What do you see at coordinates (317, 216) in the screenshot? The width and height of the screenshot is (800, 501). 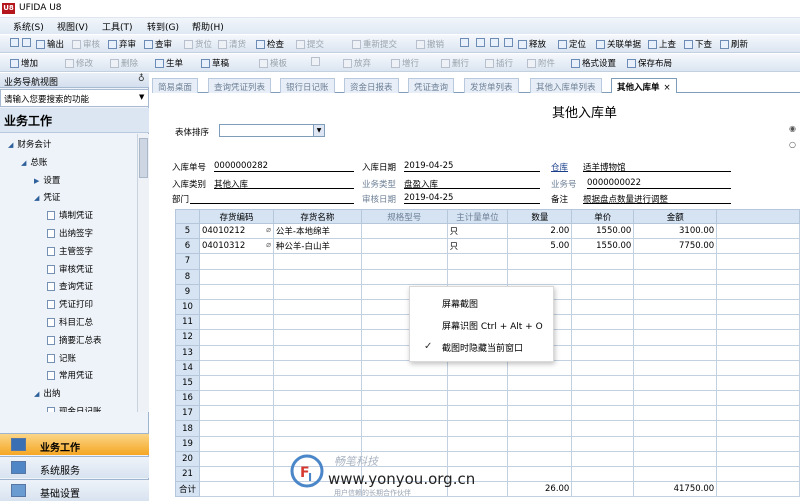 I see `col-inventory-name: 存货名称` at bounding box center [317, 216].